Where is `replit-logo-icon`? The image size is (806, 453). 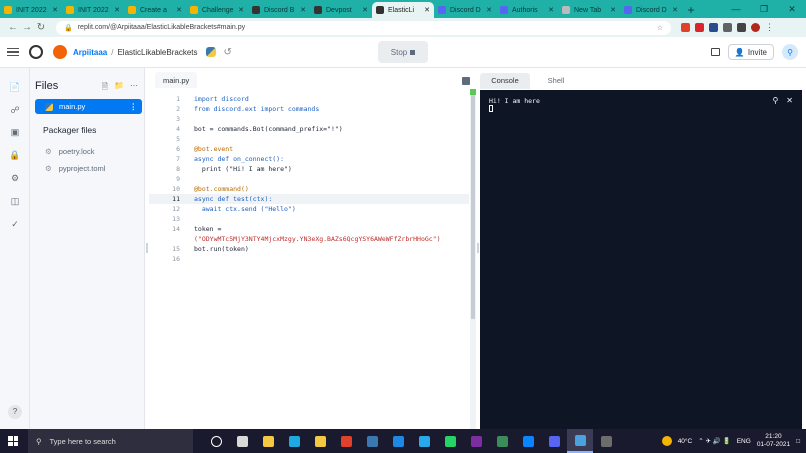
replit-logo-icon is located at coordinates (36, 52).